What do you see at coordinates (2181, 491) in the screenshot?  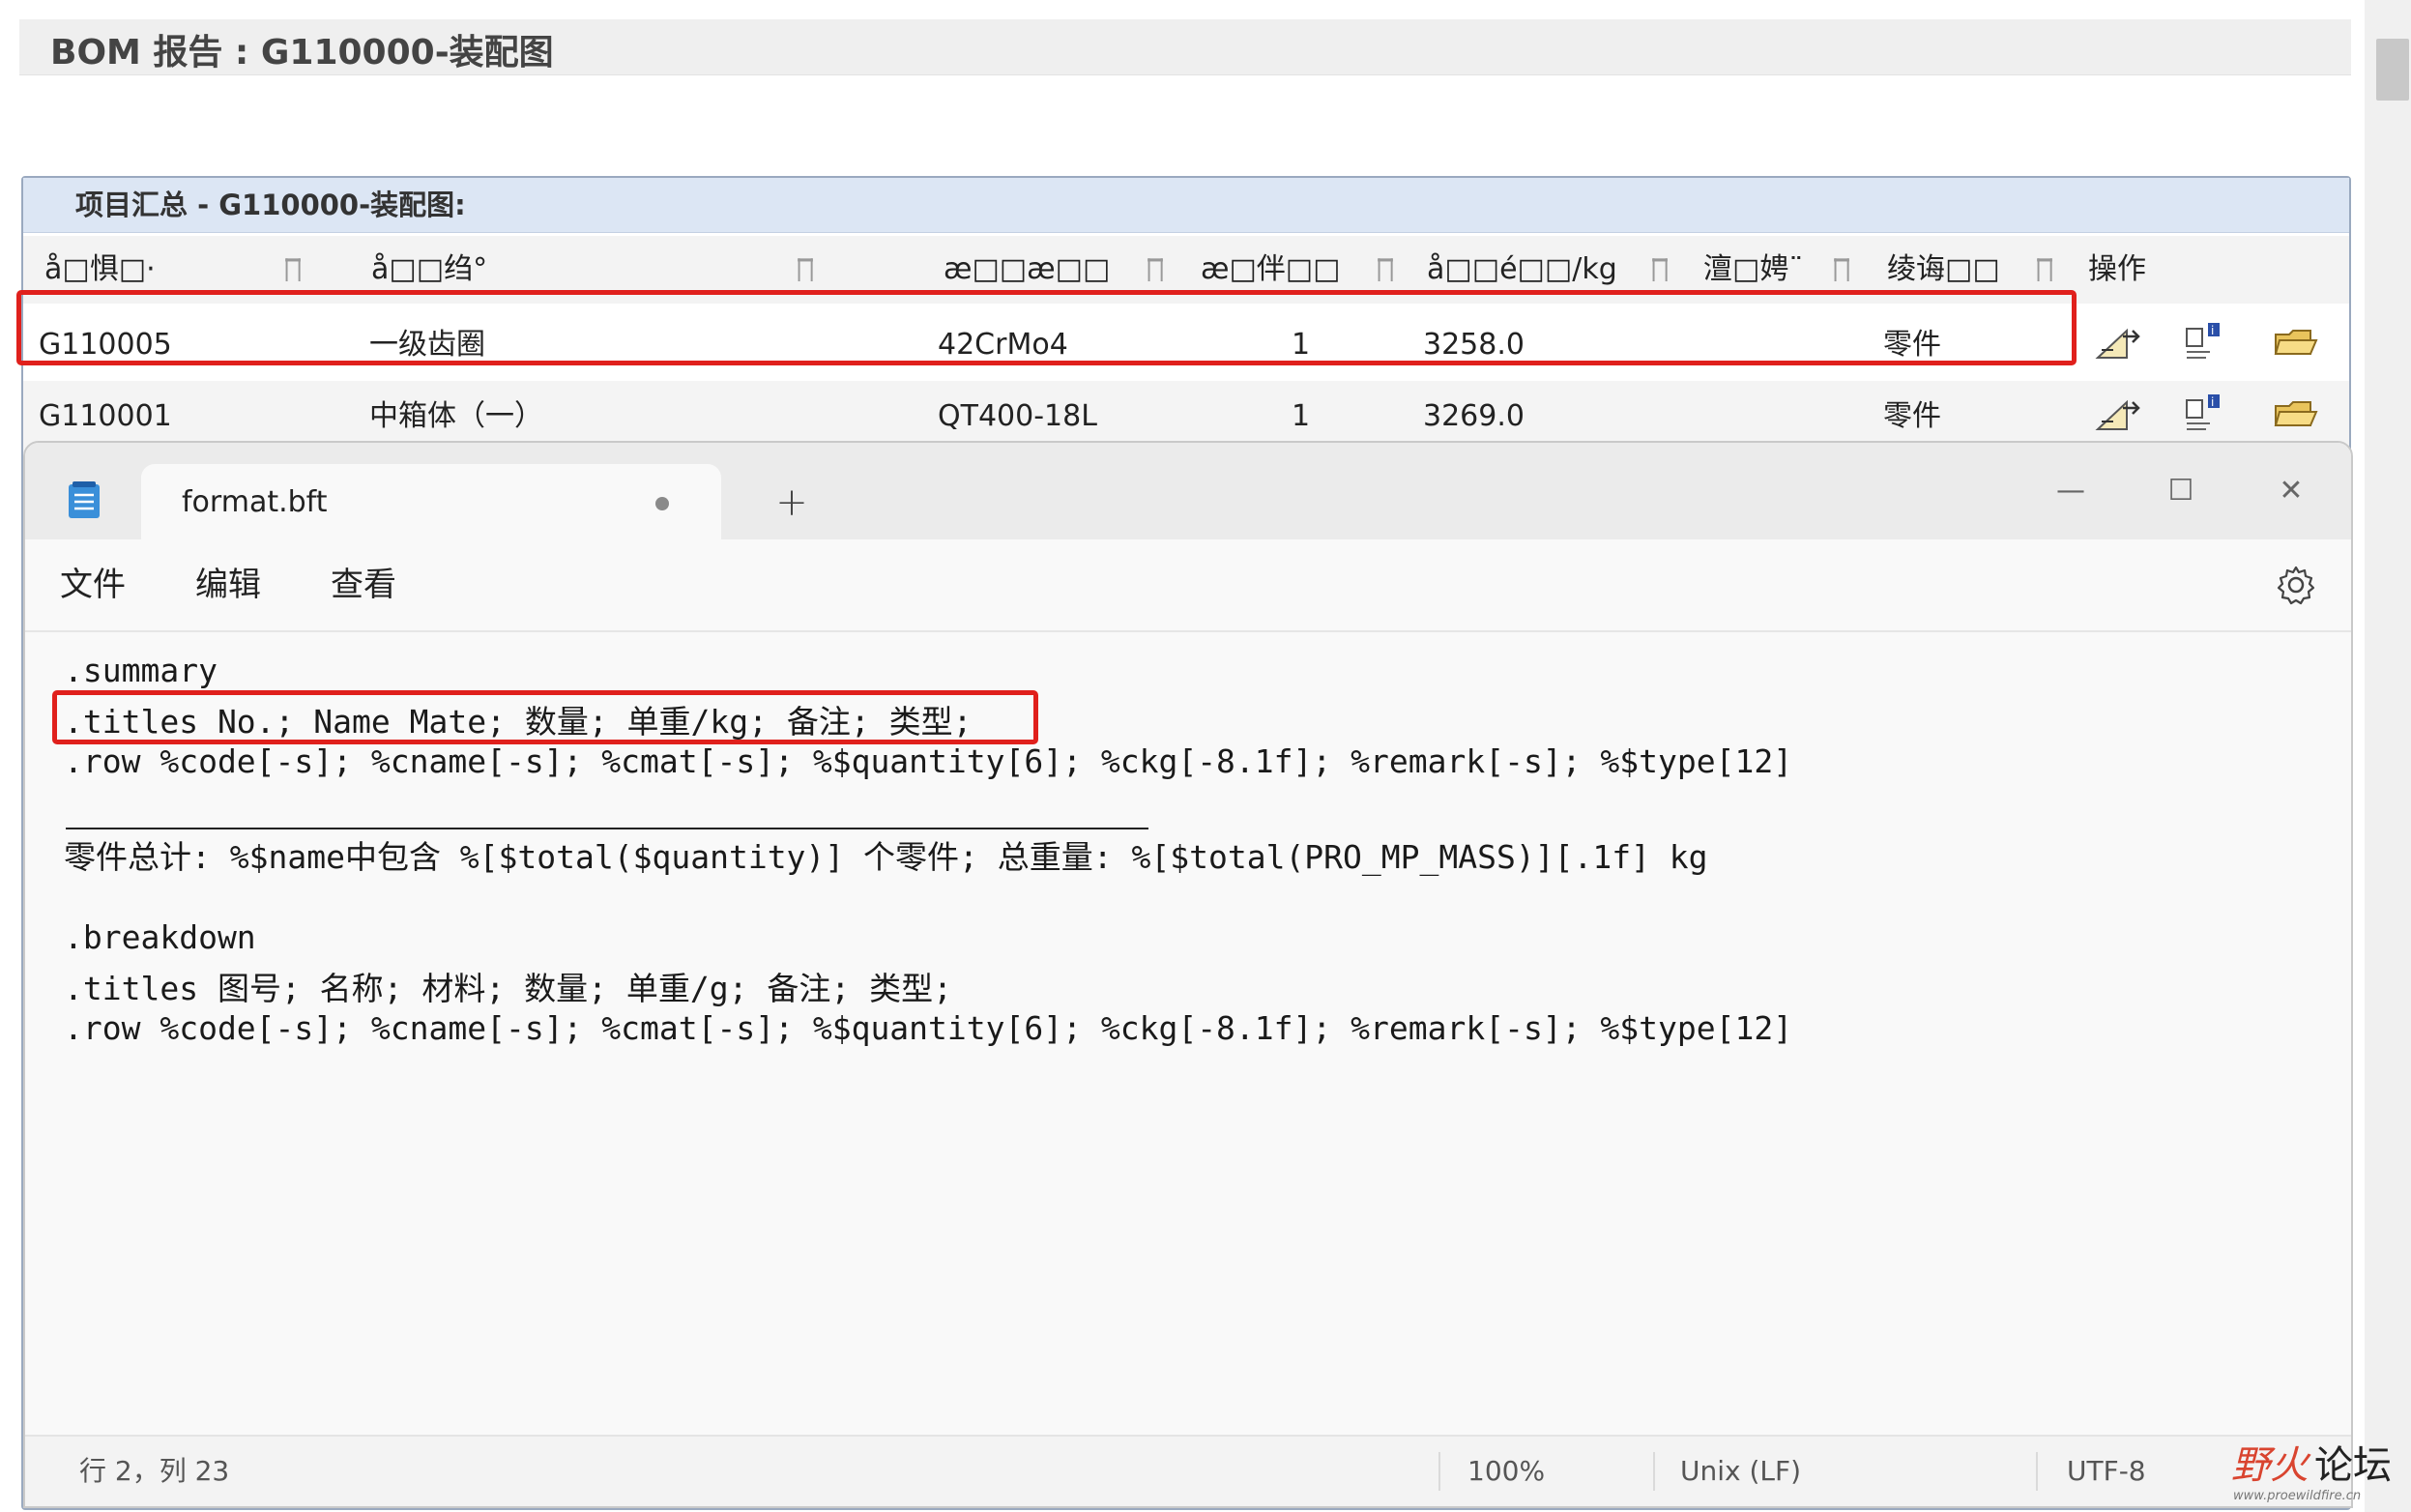 I see `maximize-button: ☐` at bounding box center [2181, 491].